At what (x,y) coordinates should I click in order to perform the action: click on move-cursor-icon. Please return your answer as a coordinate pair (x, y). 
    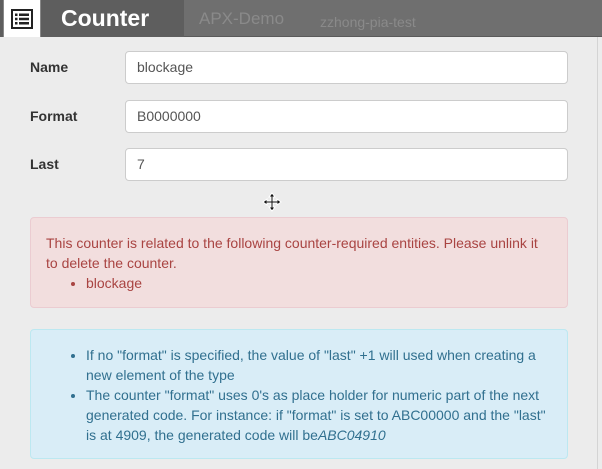
    Looking at the image, I should click on (272, 204).